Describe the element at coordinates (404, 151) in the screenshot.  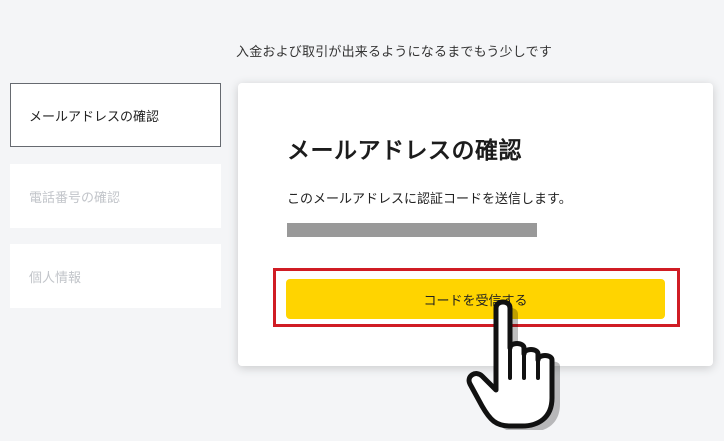
I see `card-title: メールアドレスの確認` at that location.